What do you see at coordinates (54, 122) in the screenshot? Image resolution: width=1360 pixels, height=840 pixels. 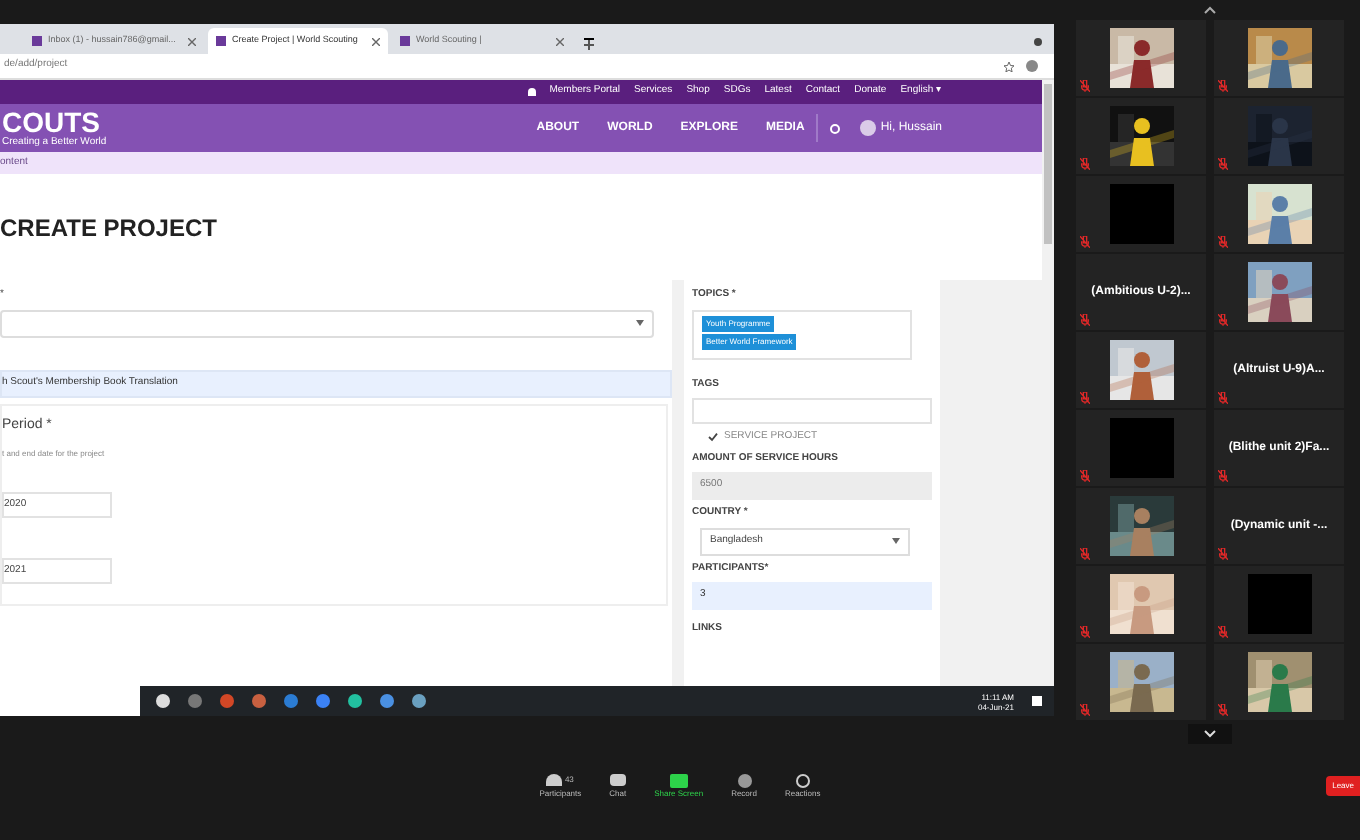 I see `site-logo: COUTS` at bounding box center [54, 122].